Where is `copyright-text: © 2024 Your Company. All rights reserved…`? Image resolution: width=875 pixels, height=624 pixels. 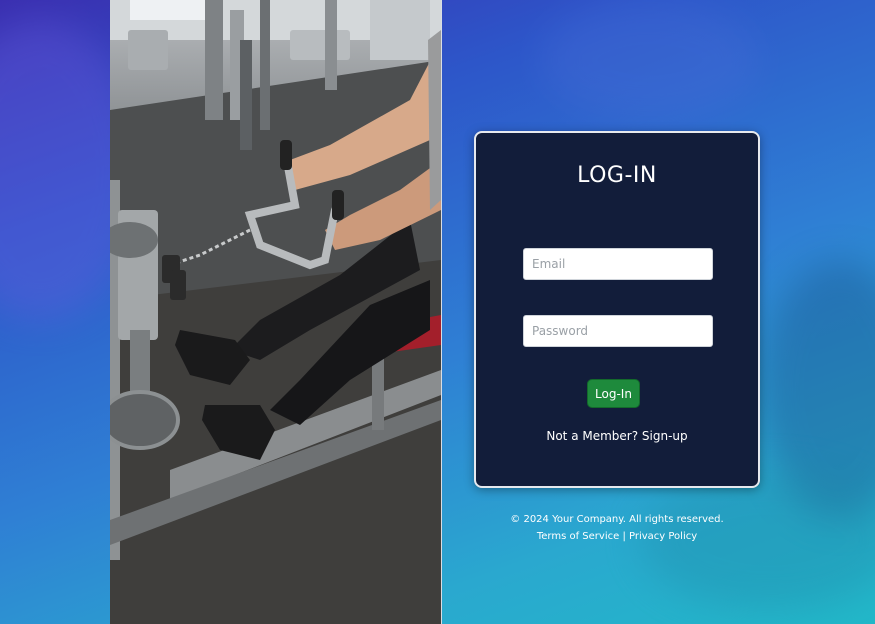 copyright-text: © 2024 Your Company. All rights reserved… is located at coordinates (617, 519).